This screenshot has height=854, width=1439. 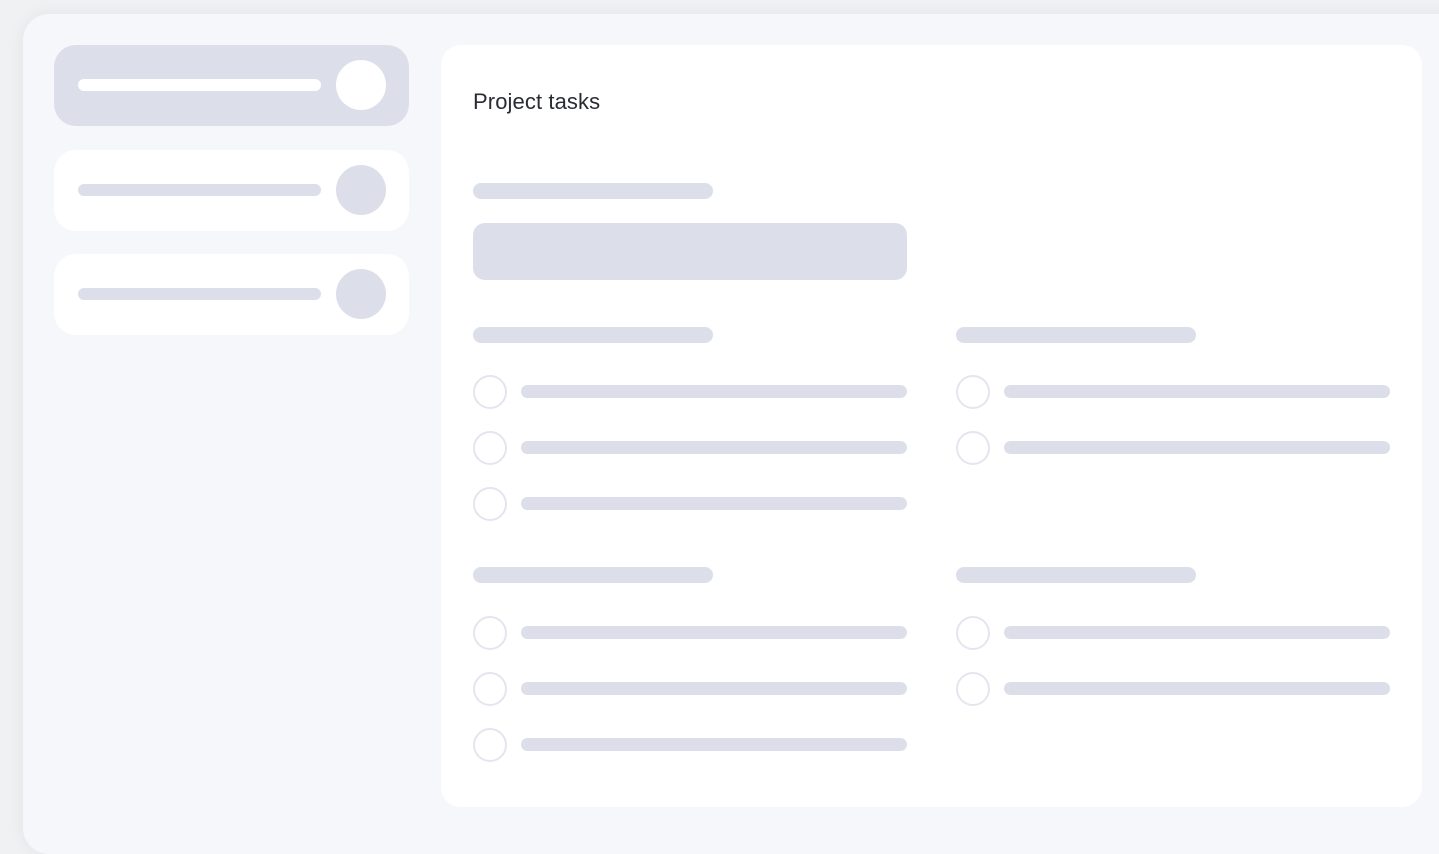 I want to click on page-title: Project tasks, so click(x=537, y=101).